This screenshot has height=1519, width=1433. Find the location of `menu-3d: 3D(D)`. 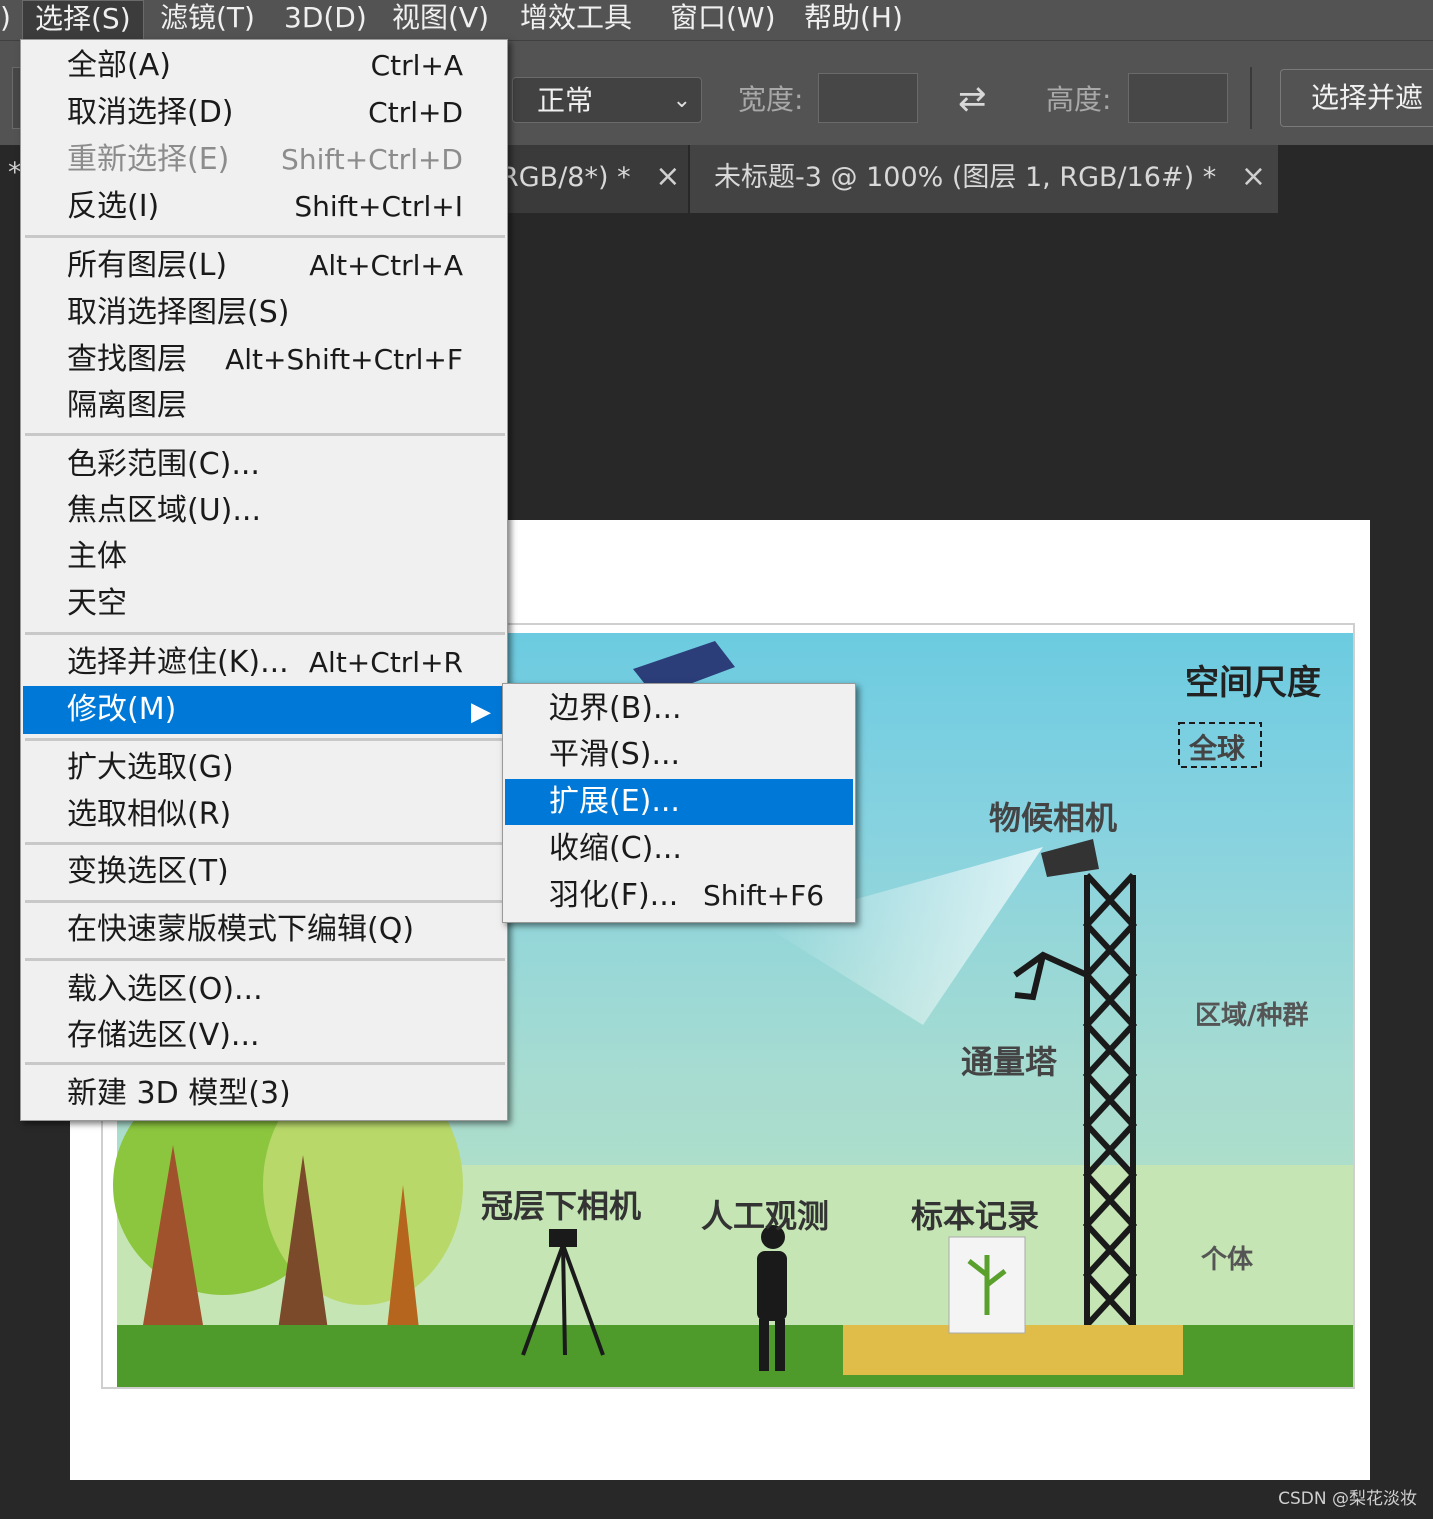

menu-3d: 3D(D) is located at coordinates (325, 19).